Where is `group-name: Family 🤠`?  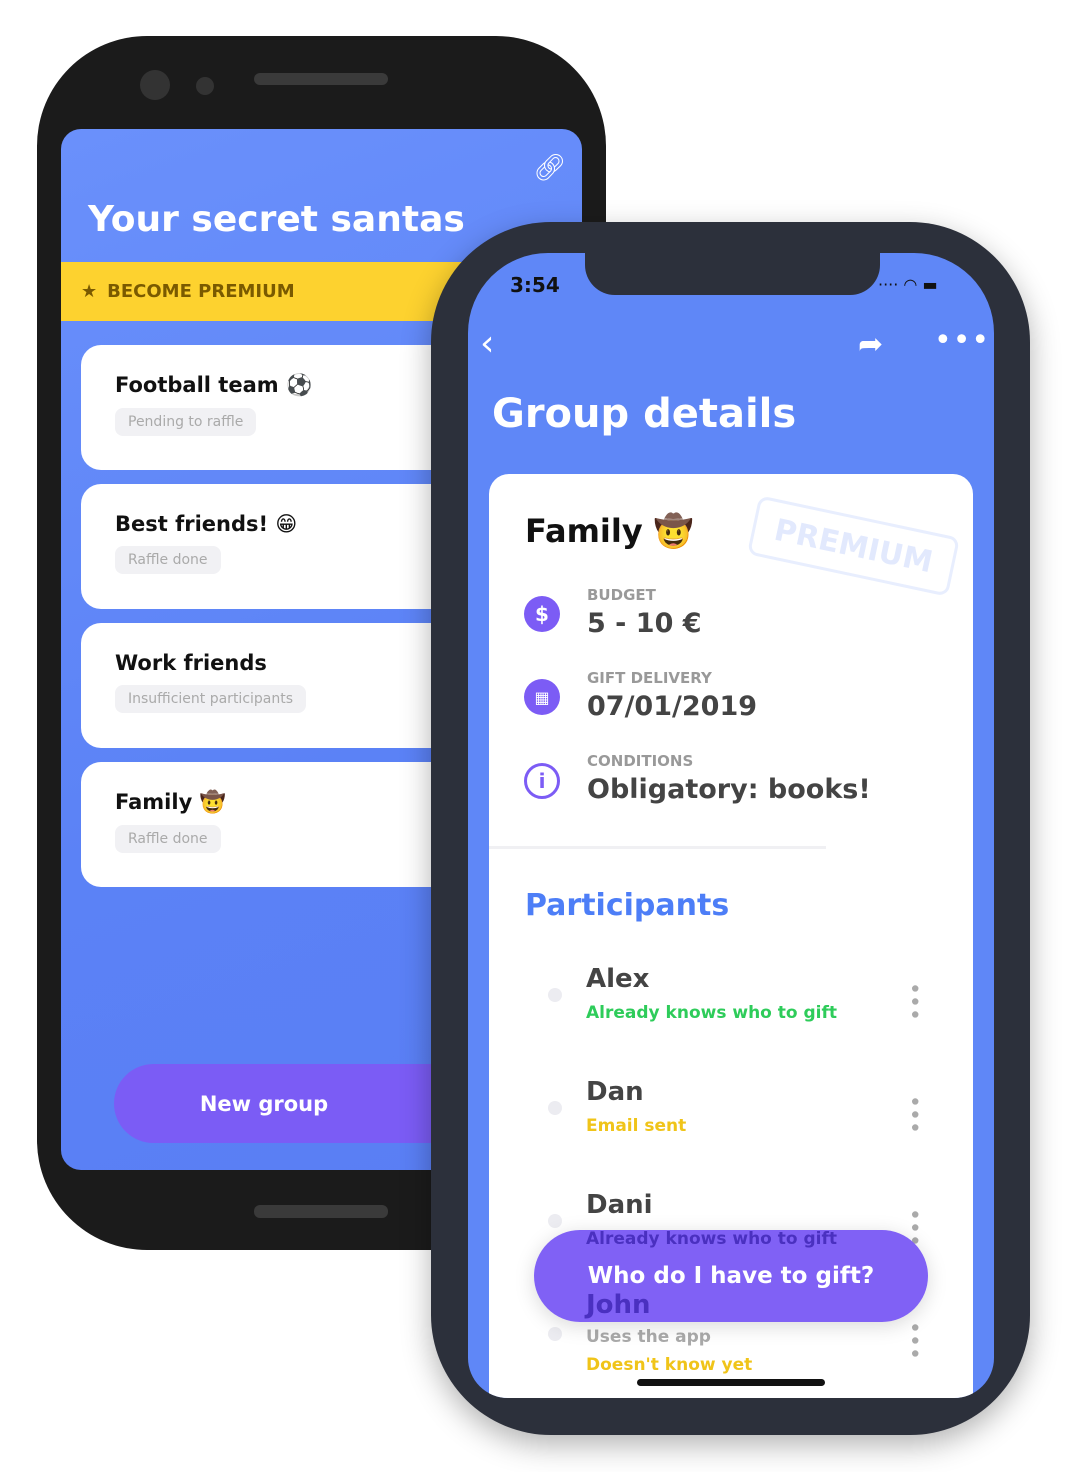
group-name: Family 🤠 is located at coordinates (609, 531).